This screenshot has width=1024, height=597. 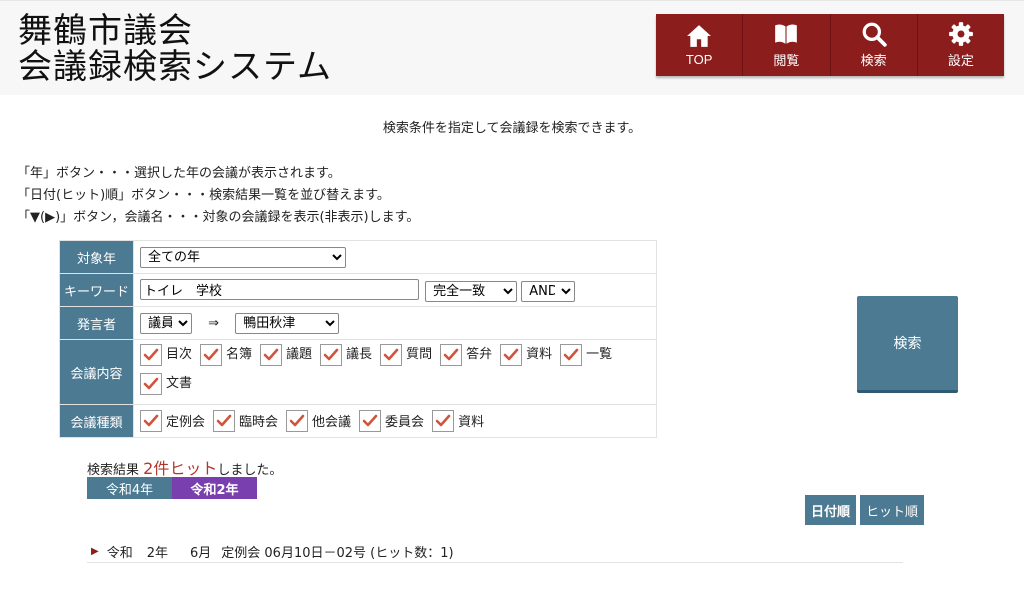 I want to click on content-checkbox-label: 答弁, so click(x=479, y=354).